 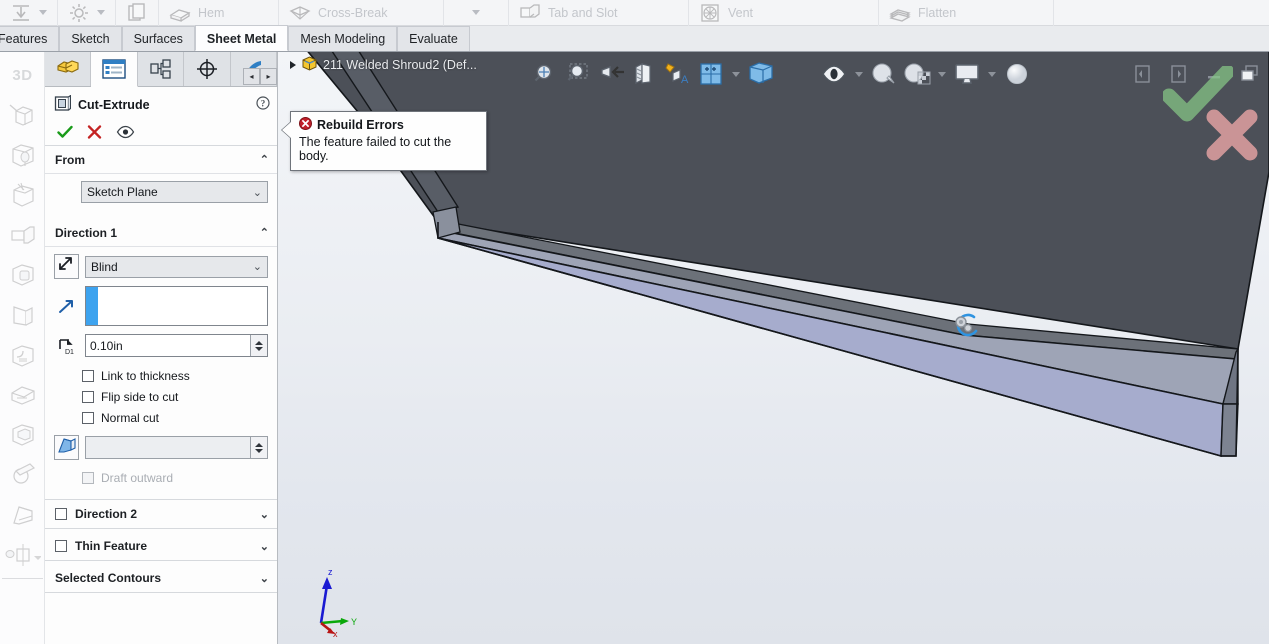 What do you see at coordinates (332, 622) in the screenshot?
I see `triad-y-axis` at bounding box center [332, 622].